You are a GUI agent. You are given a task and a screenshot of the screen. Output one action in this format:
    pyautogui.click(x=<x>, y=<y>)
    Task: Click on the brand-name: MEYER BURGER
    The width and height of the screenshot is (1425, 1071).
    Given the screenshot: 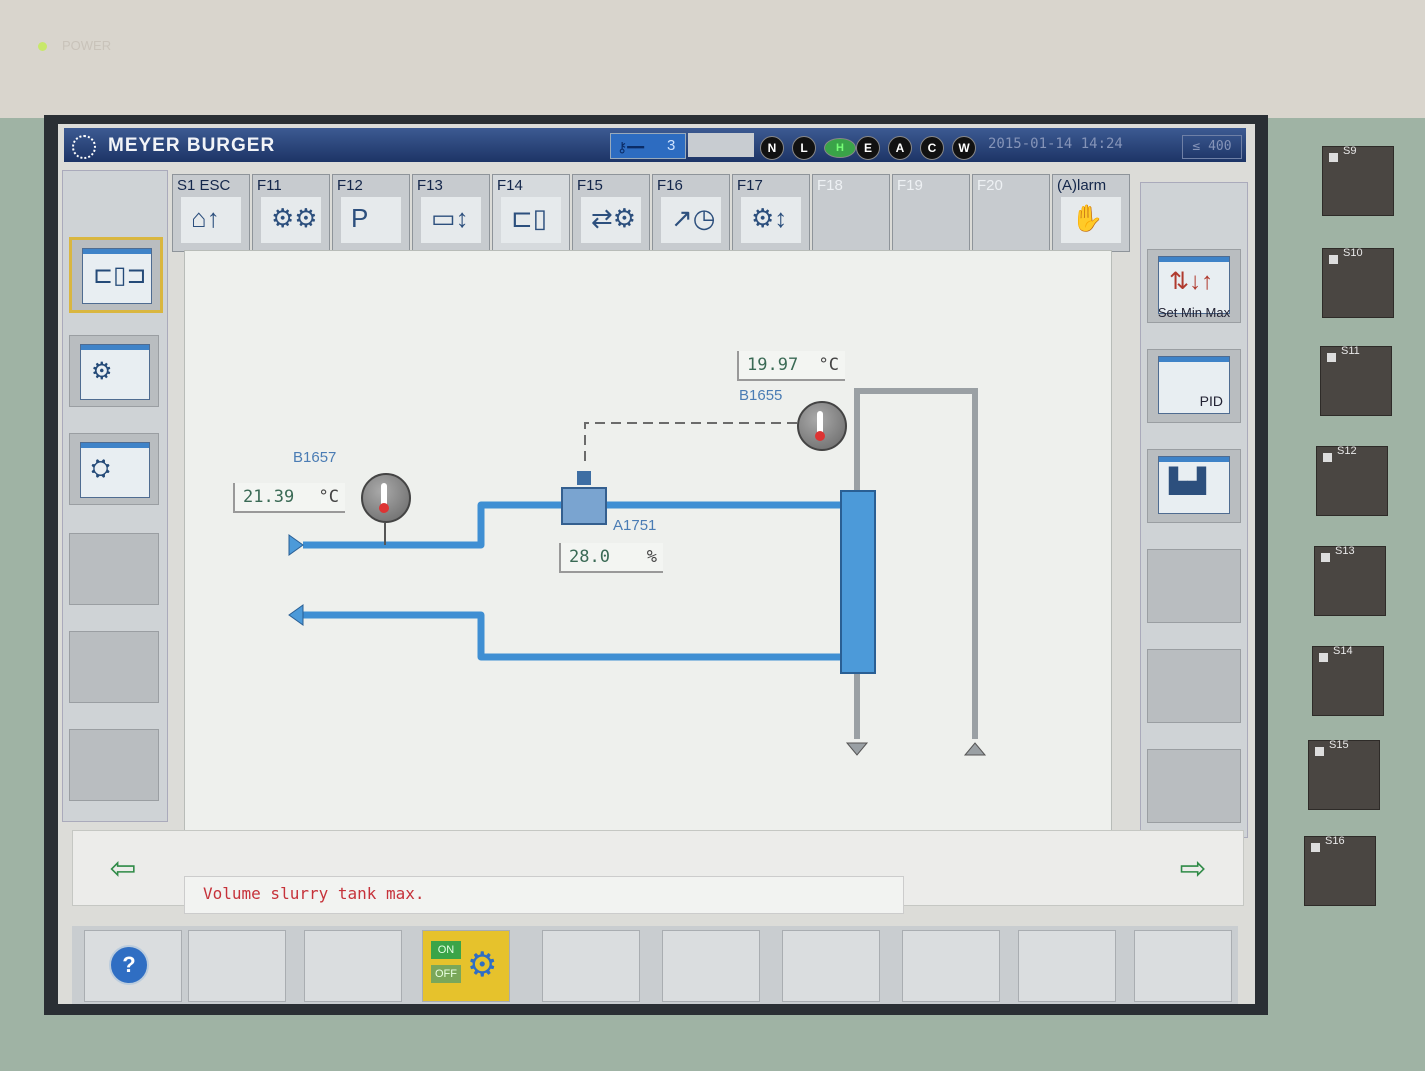 What is the action you would take?
    pyautogui.click(x=192, y=145)
    